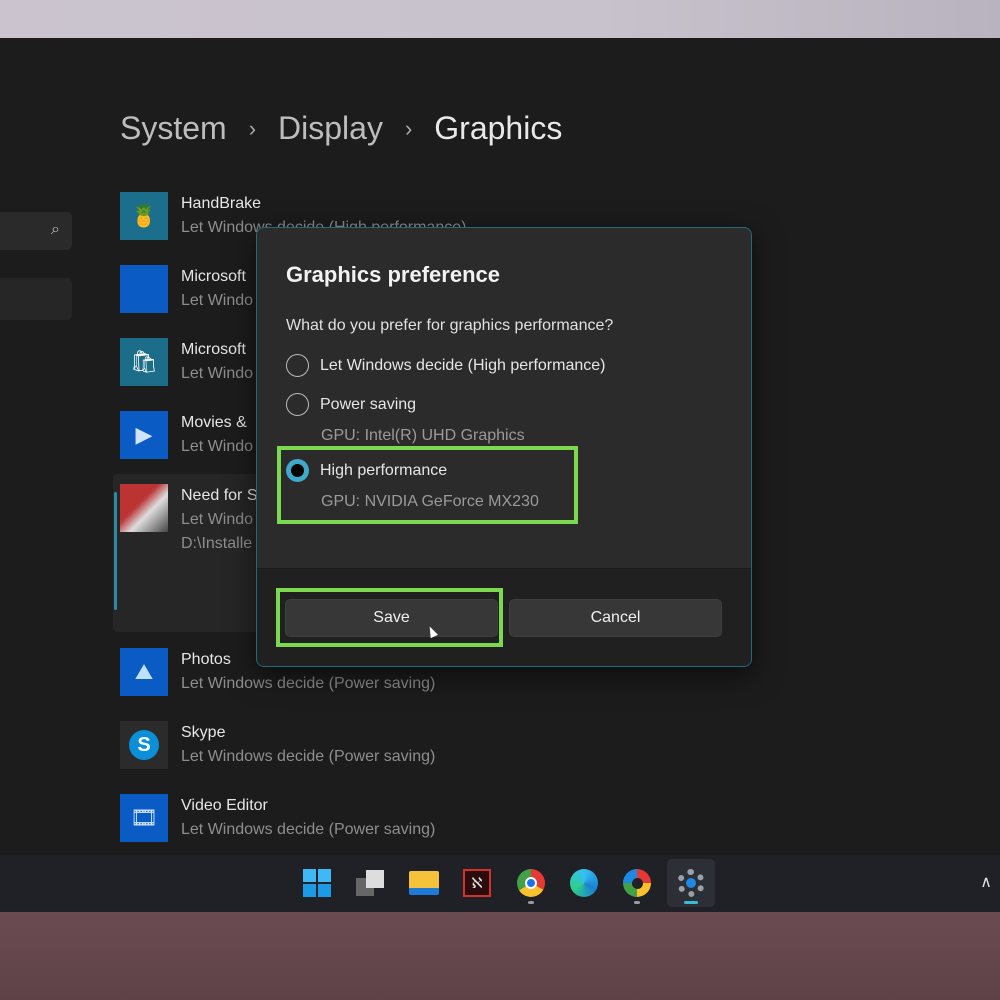  What do you see at coordinates (217, 543) in the screenshot?
I see `app-path: D:\Installe` at bounding box center [217, 543].